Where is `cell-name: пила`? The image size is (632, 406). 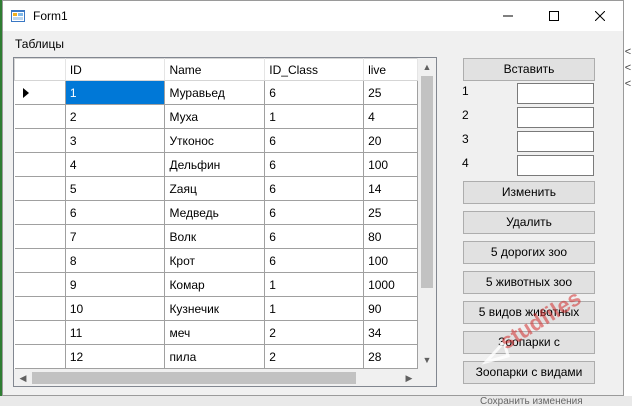
cell-name: пила is located at coordinates (215, 356).